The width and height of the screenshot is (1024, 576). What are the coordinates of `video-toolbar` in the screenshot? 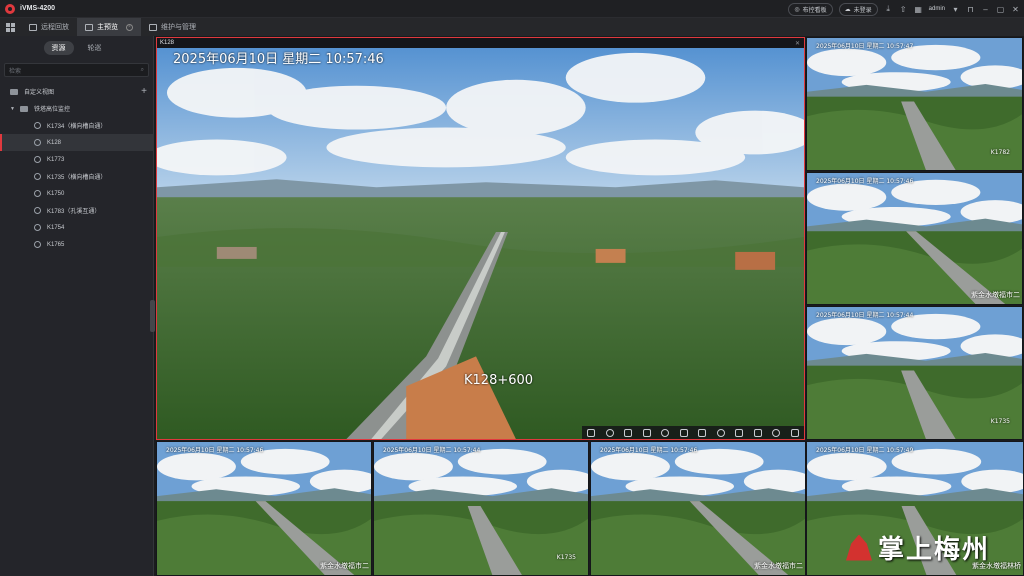 It's located at (693, 432).